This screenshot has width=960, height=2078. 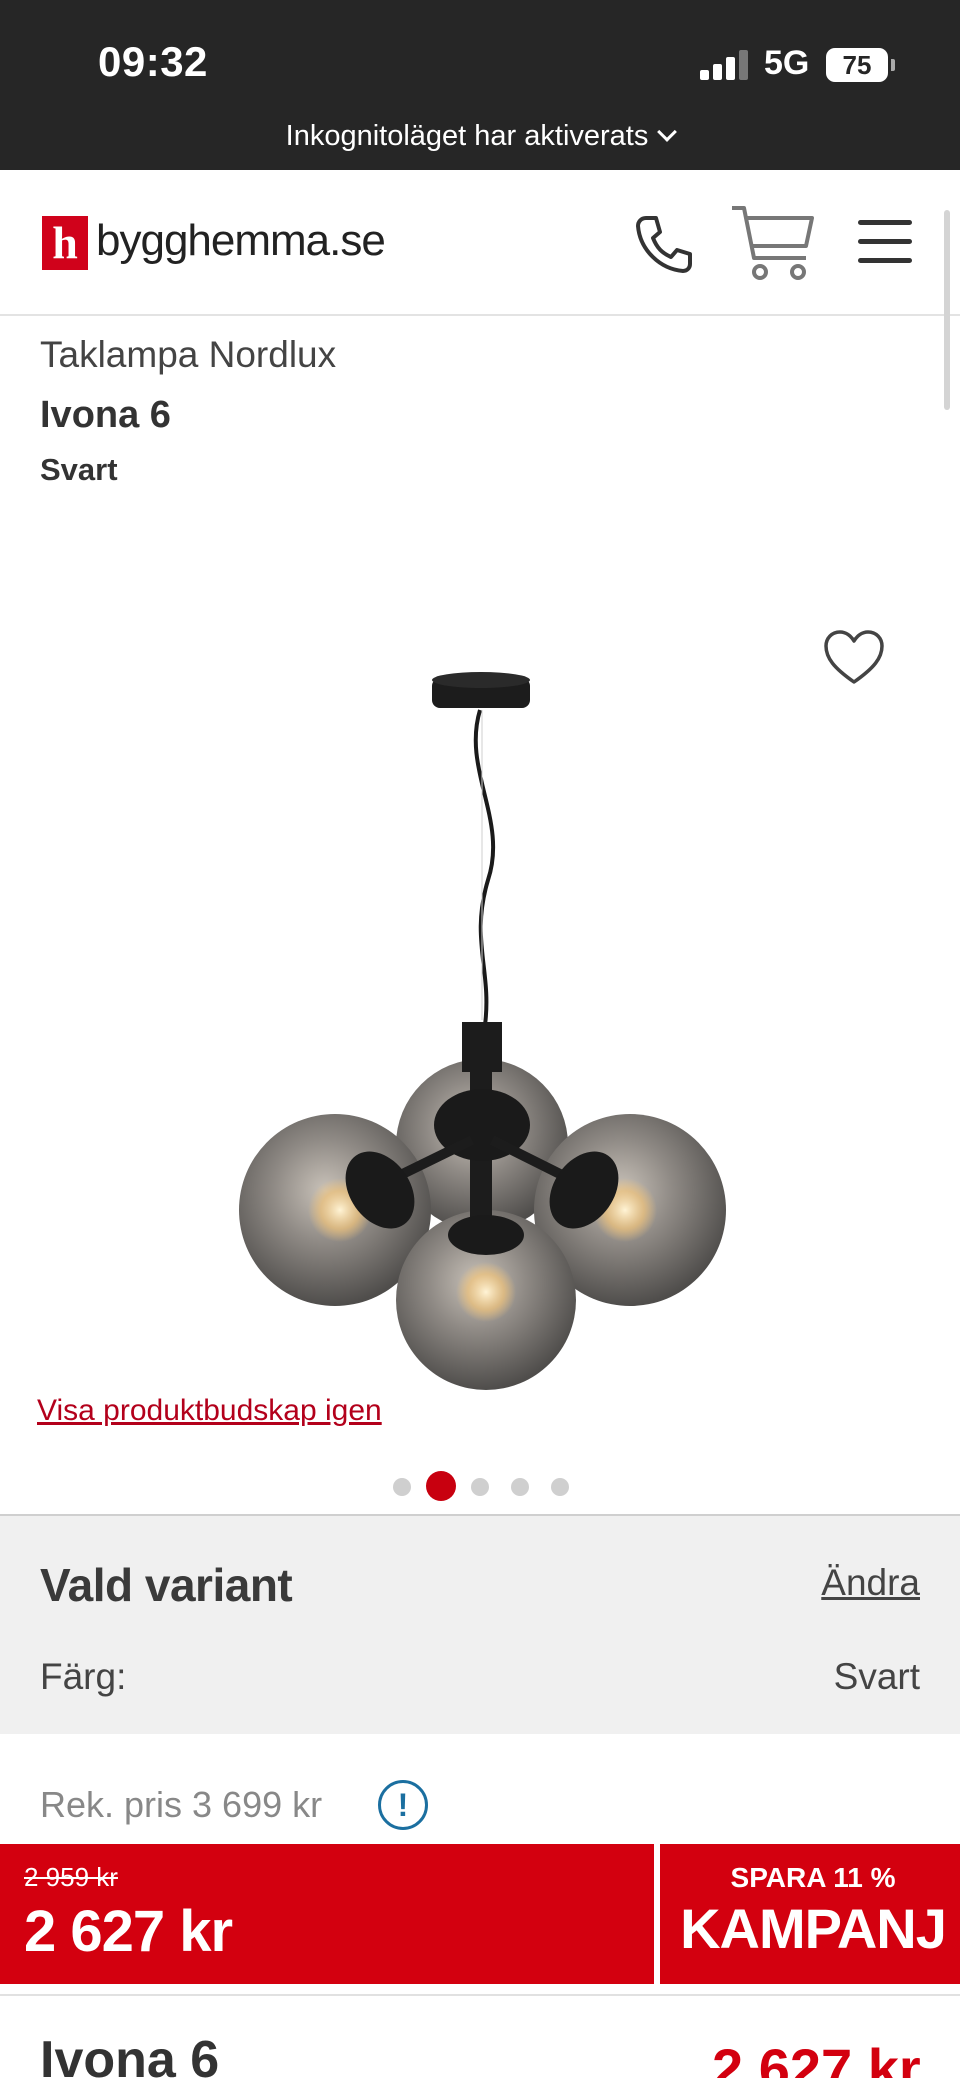 I want to click on scrollbar, so click(x=947, y=310).